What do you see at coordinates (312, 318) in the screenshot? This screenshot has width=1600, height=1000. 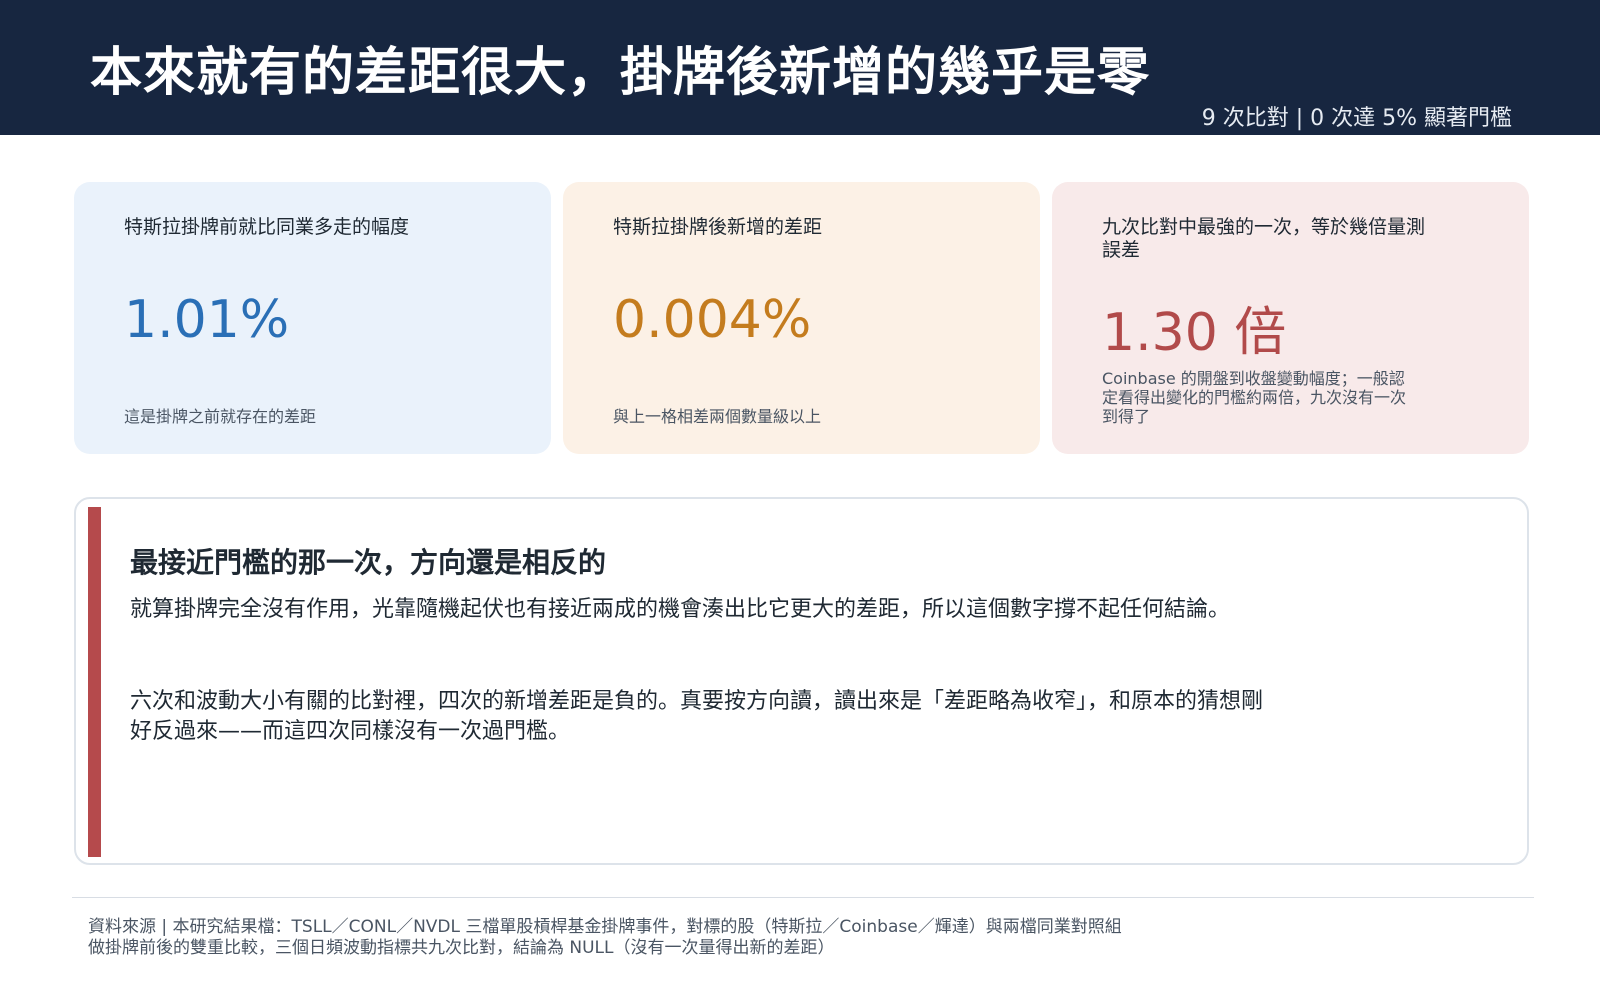 I see `stat-card-pre-listing-gap: 特斯拉掛牌前就比同業多走的幅度 1.01% 這是掛牌之前就存在的差距` at bounding box center [312, 318].